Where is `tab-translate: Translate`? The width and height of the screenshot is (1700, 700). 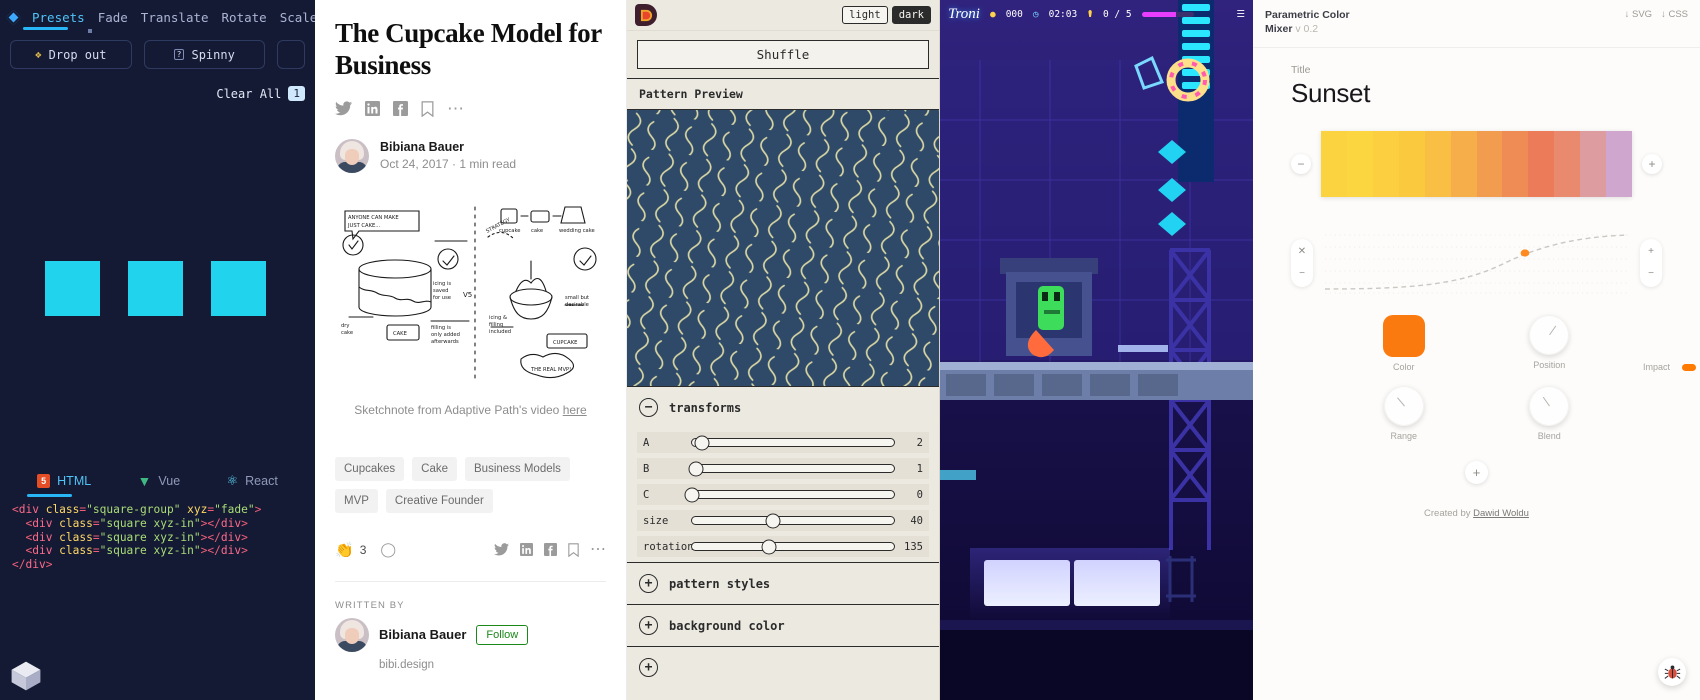 tab-translate: Translate is located at coordinates (175, 17).